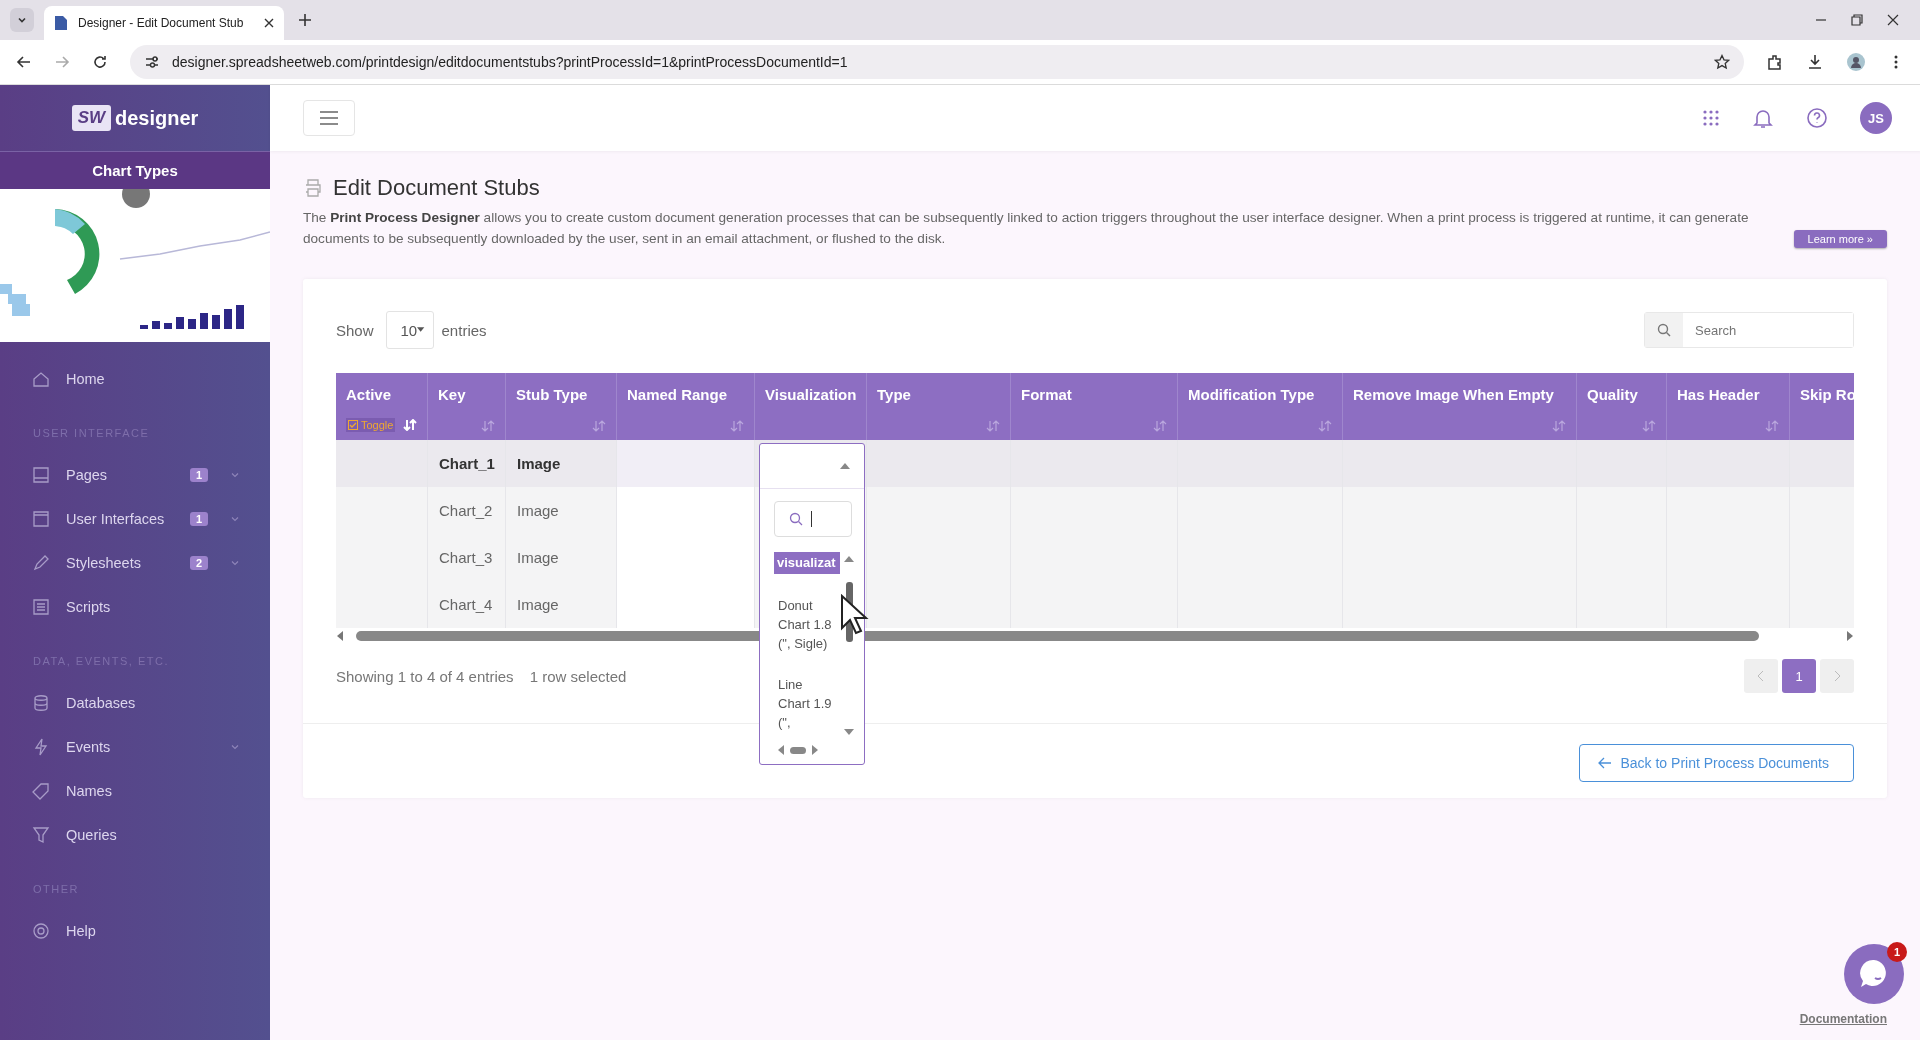 Image resolution: width=1920 pixels, height=1040 pixels. Describe the element at coordinates (135, 607) in the screenshot. I see `sidebar-item: Scripts` at that location.